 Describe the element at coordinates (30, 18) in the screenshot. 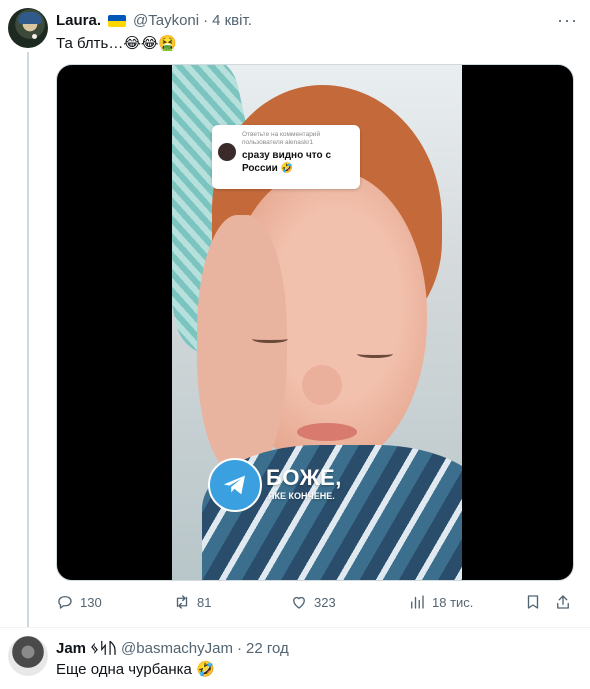

I see `avatar-scarf` at that location.